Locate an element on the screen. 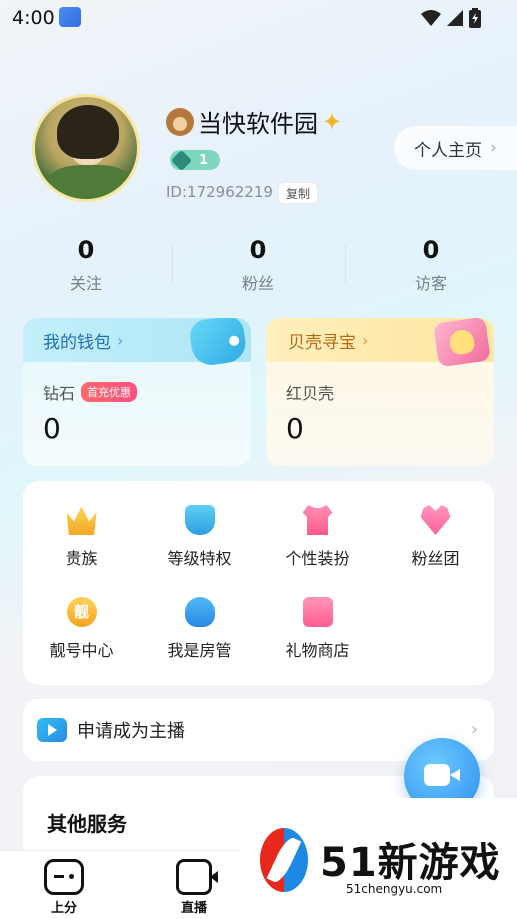  stat-fans: 0 粉丝 is located at coordinates (258, 265).